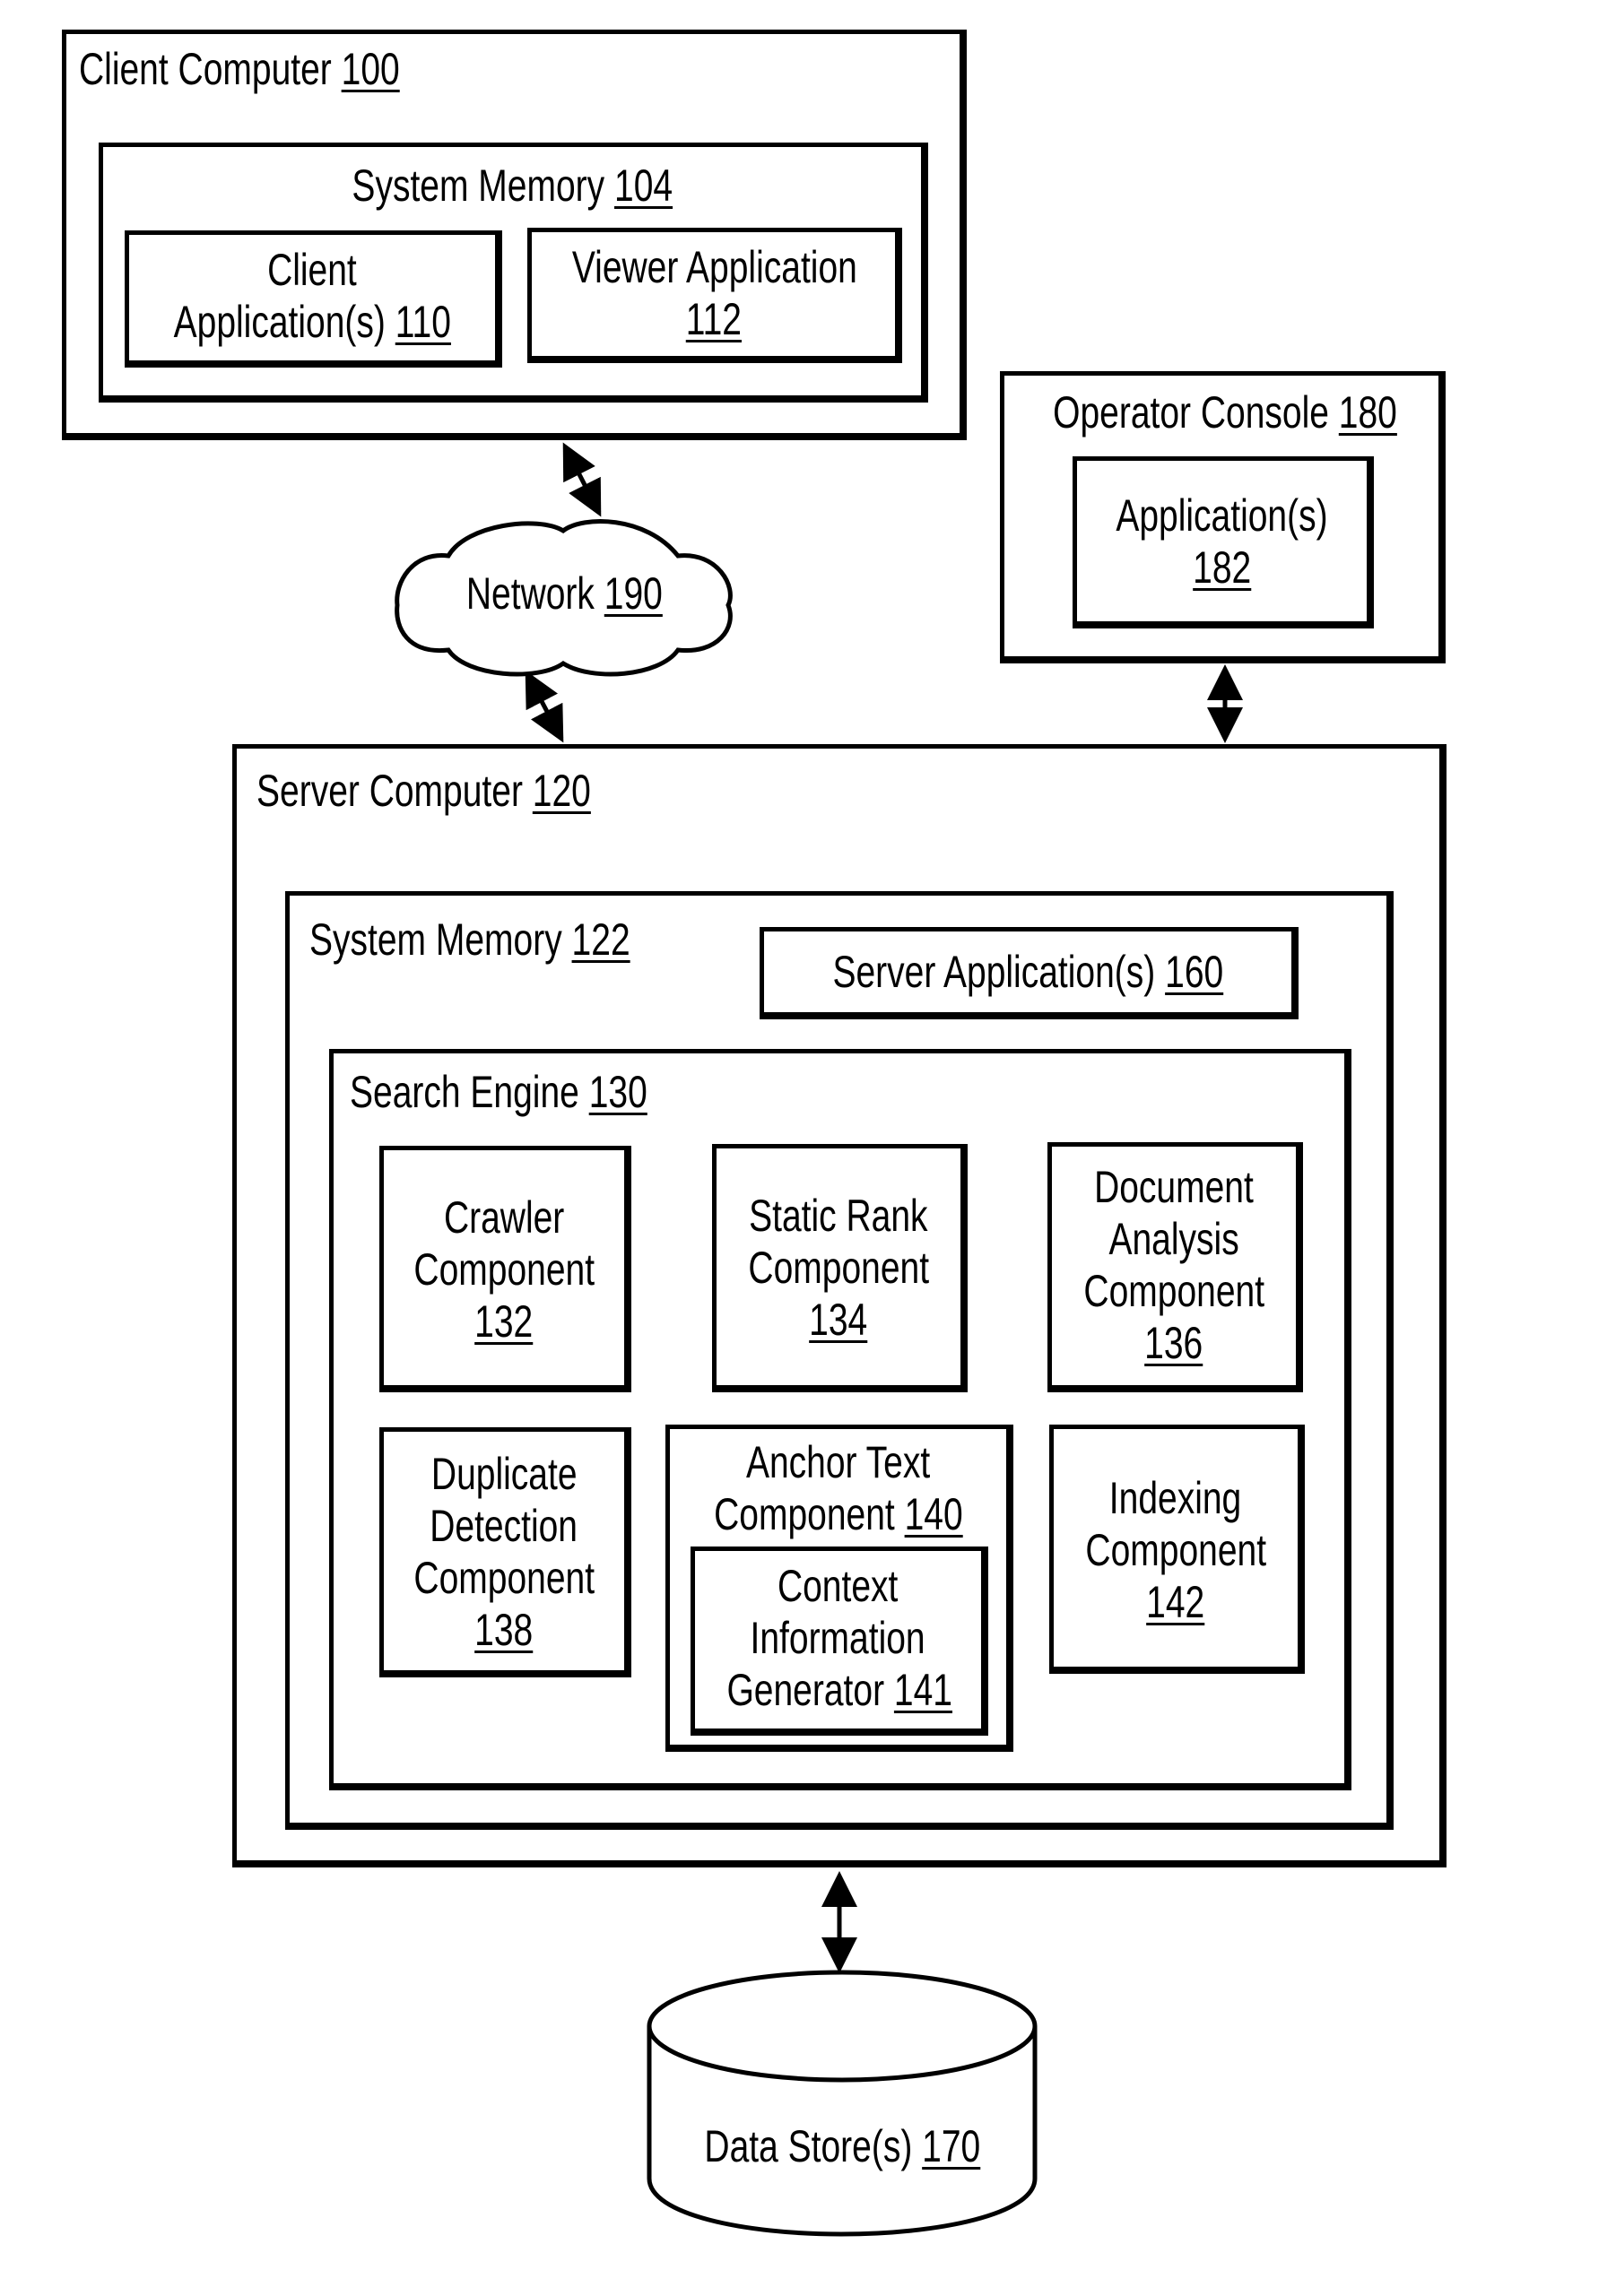 The height and width of the screenshot is (2296, 1616). I want to click on data-store-cylinder, so click(843, 2104).